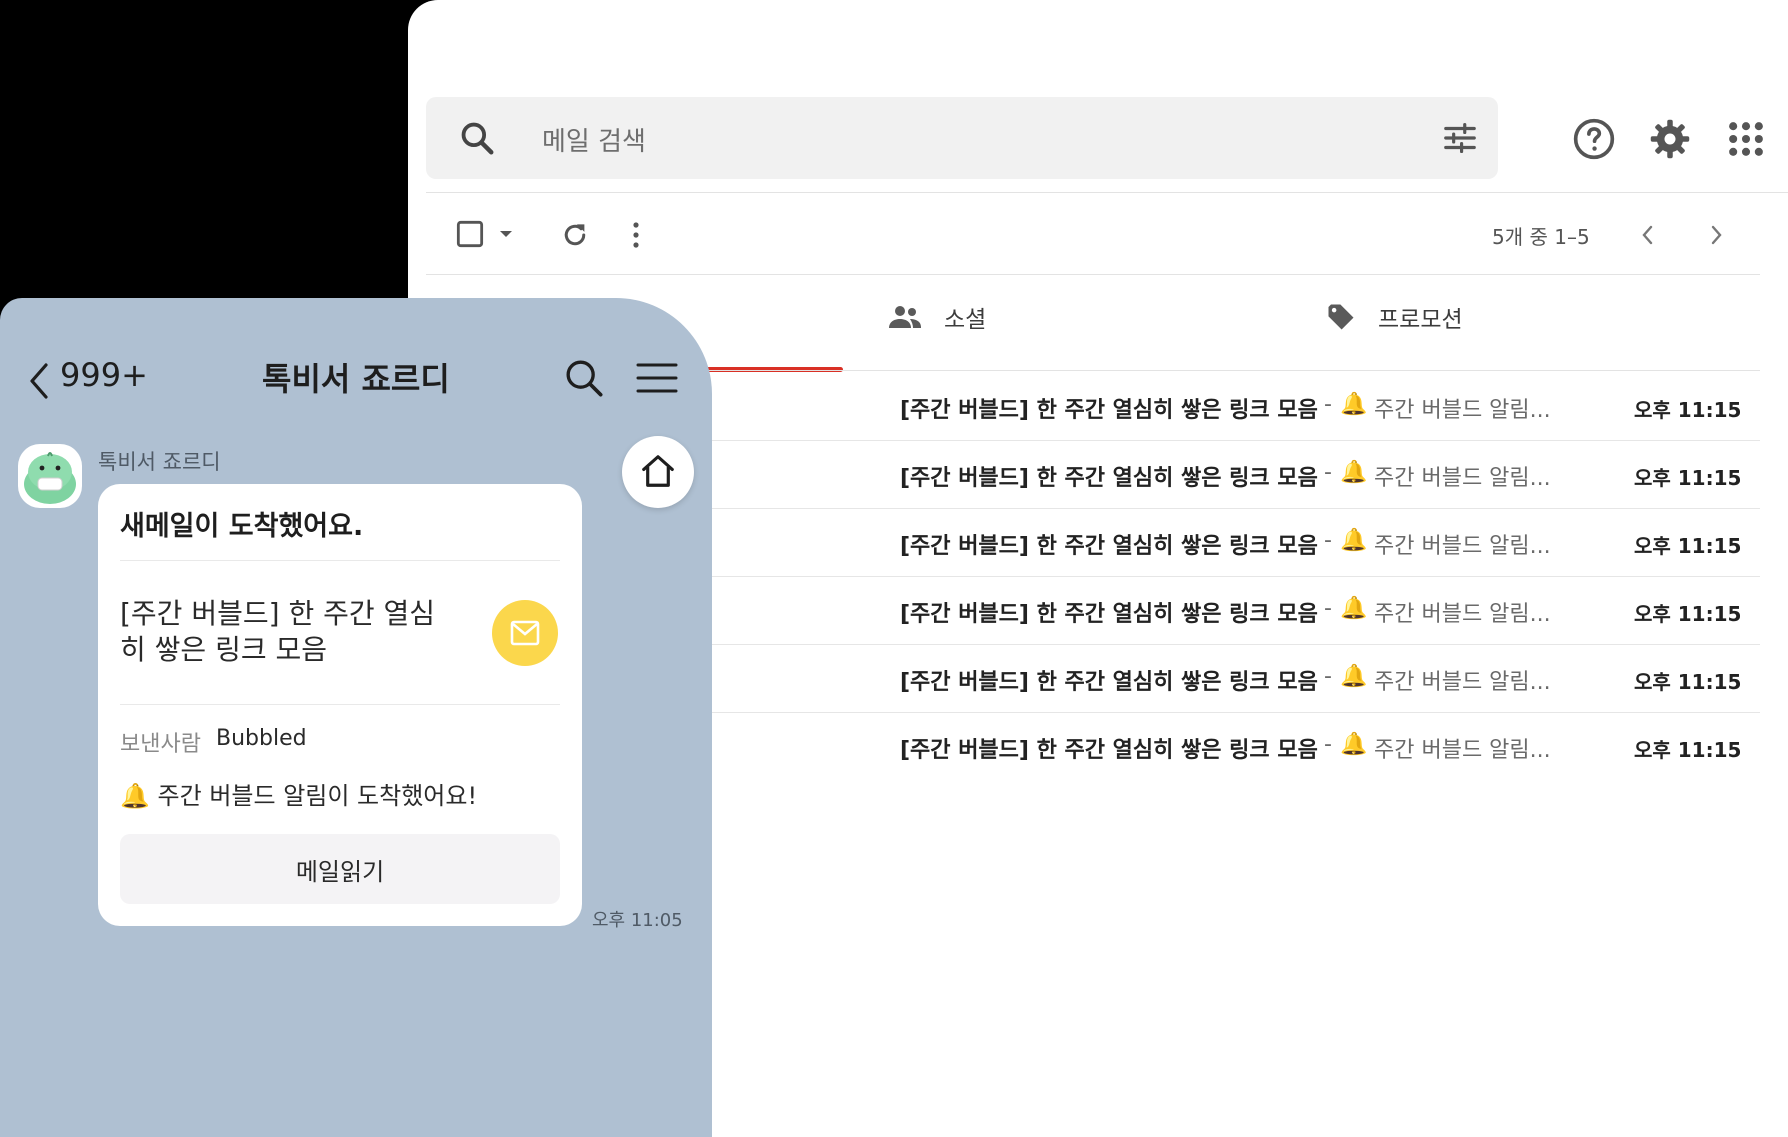 This screenshot has width=1788, height=1137. I want to click on notice-label: 주간 버블드 알림이 도착했어요!, so click(317, 796).